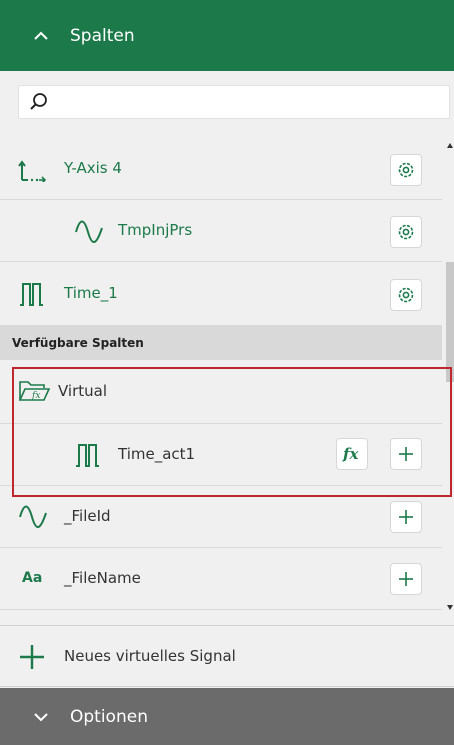 The image size is (454, 745). What do you see at coordinates (38, 101) in the screenshot?
I see `search-icon` at bounding box center [38, 101].